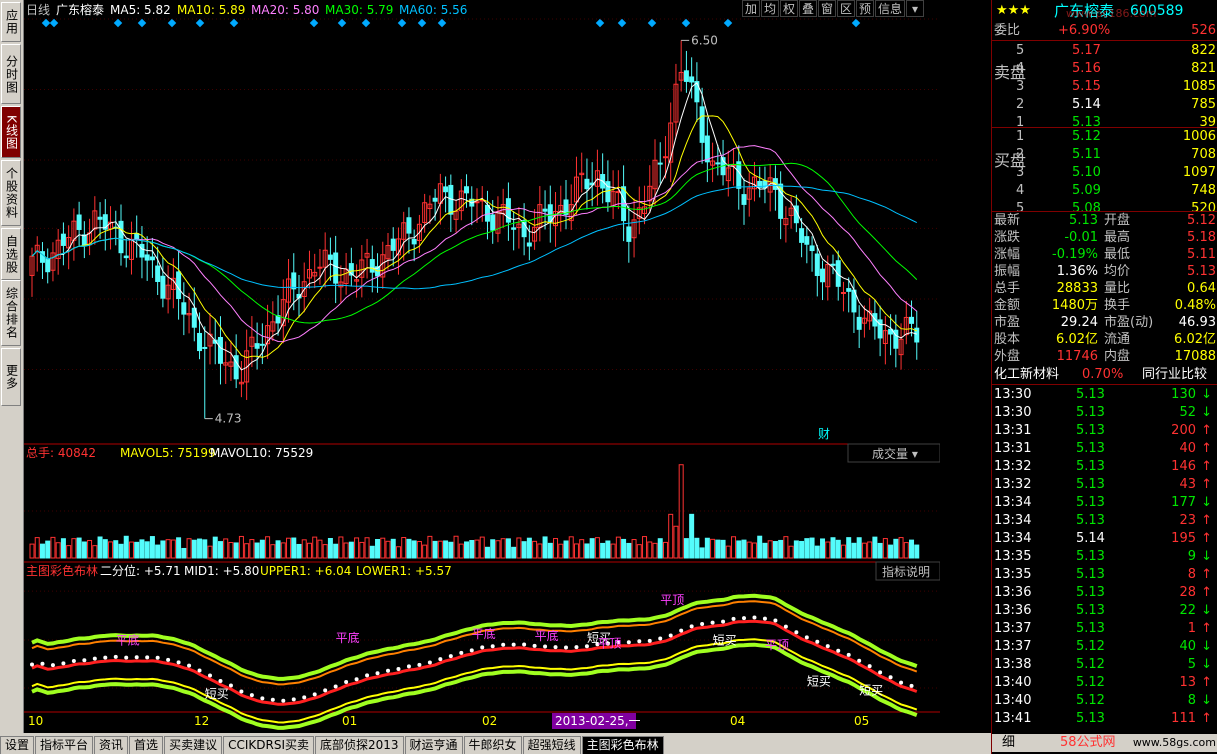 This screenshot has height=754, width=1217. What do you see at coordinates (1104, 87) in the screenshot?
I see `sell-row-2: 3 5.15 1085` at bounding box center [1104, 87].